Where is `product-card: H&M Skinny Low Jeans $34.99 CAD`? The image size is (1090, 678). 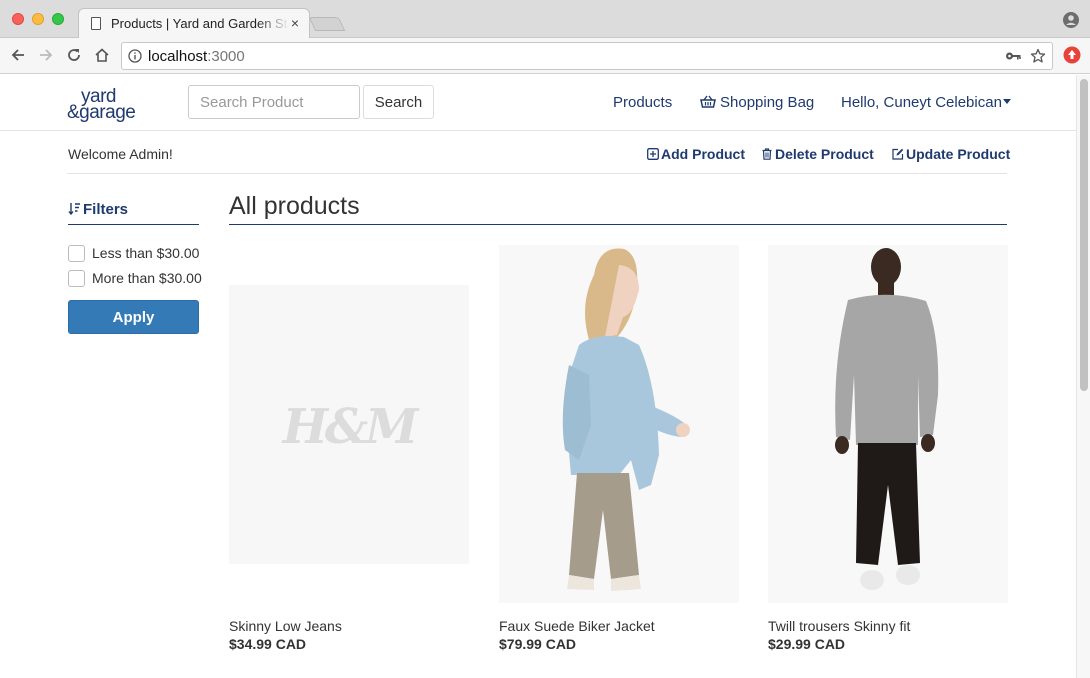
product-card: H&M Skinny Low Jeans $34.99 CAD is located at coordinates (349, 455).